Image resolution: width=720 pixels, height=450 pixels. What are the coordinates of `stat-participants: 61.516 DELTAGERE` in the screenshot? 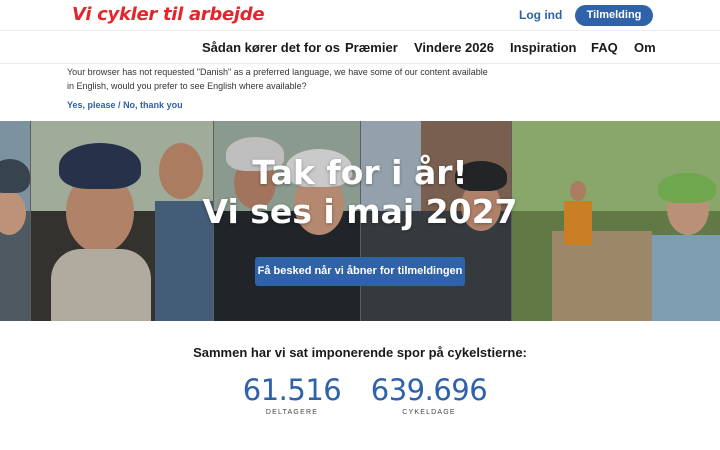 It's located at (292, 394).